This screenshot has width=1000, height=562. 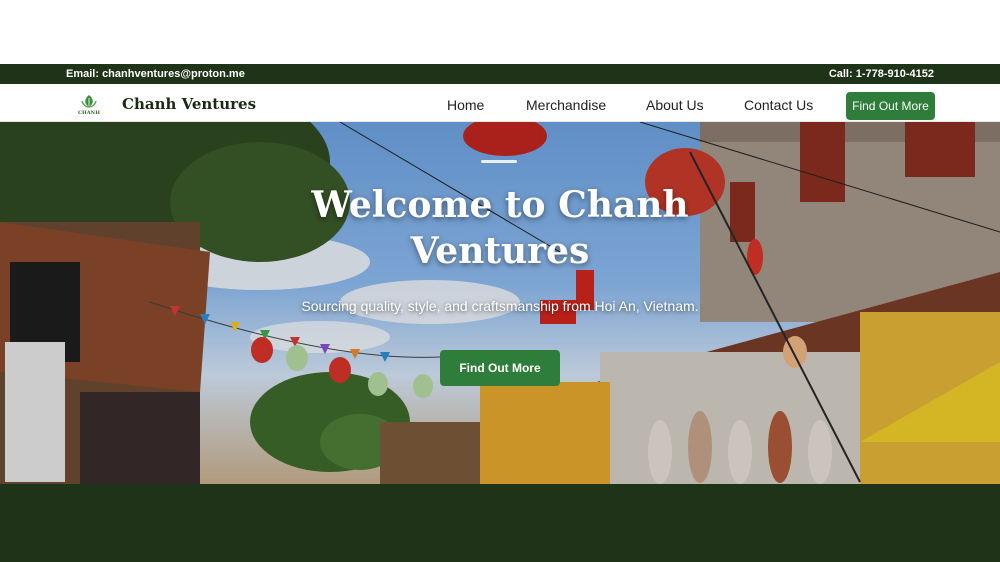 What do you see at coordinates (155, 74) in the screenshot?
I see `contact-email: Email: chanhventures@proton.me` at bounding box center [155, 74].